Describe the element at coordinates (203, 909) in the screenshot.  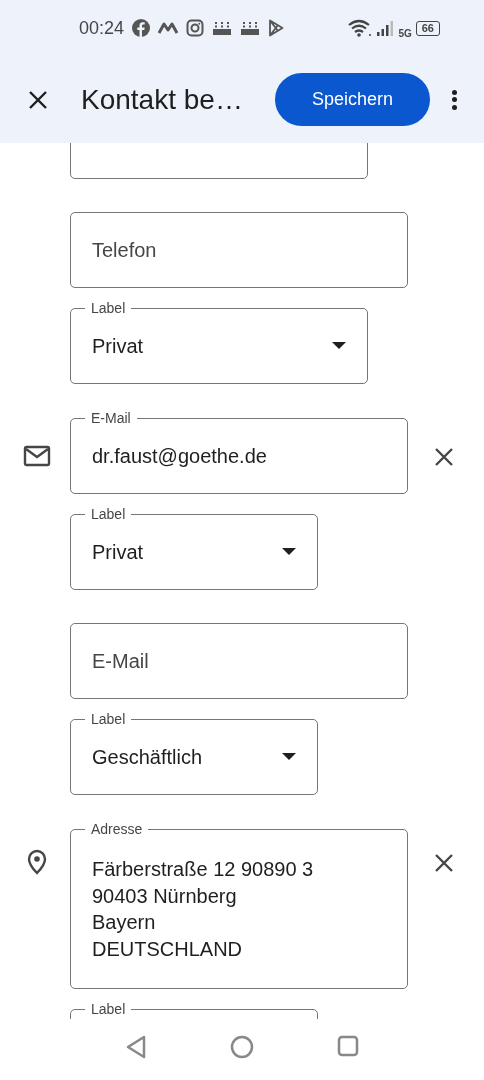
I see `field-value: Färberstraße 12 90890 3 90403 Nürnberg Bayern DEUTSCHLAND` at that location.